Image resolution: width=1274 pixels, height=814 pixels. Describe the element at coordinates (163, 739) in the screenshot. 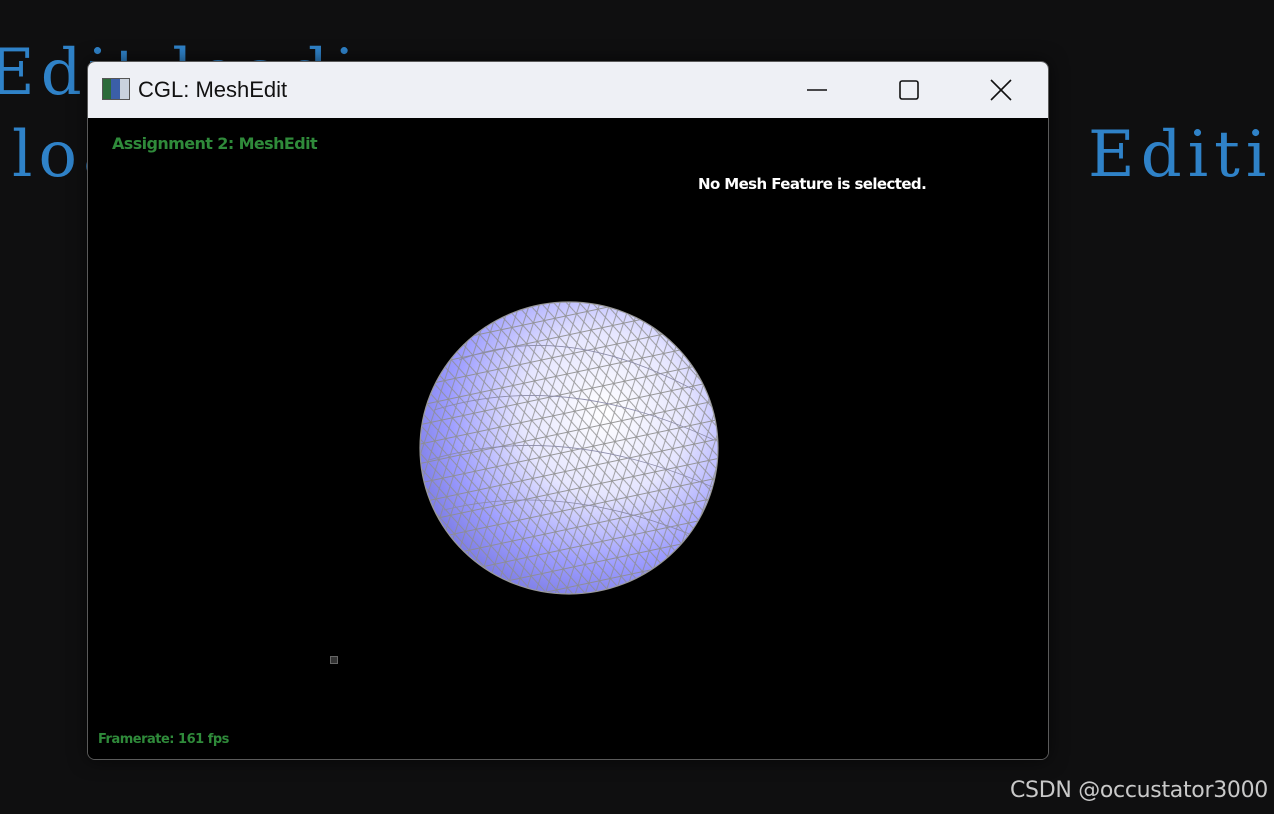

I see `framerate-label: Framerate: 161 fps` at that location.